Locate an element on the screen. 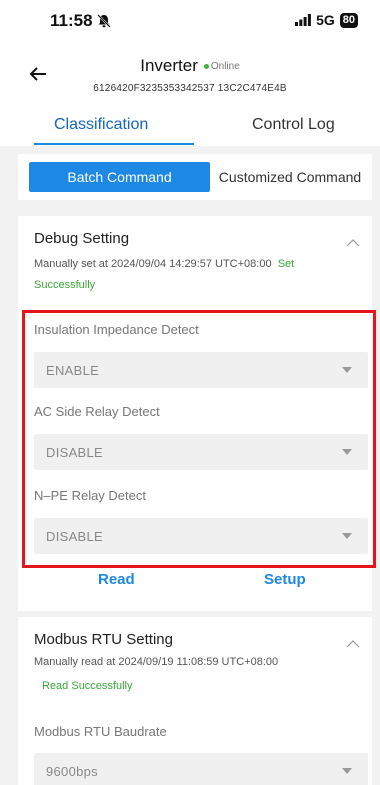 This screenshot has width=380, height=785. modbus-setting-title: Modbus RTU Setting is located at coordinates (103, 639).